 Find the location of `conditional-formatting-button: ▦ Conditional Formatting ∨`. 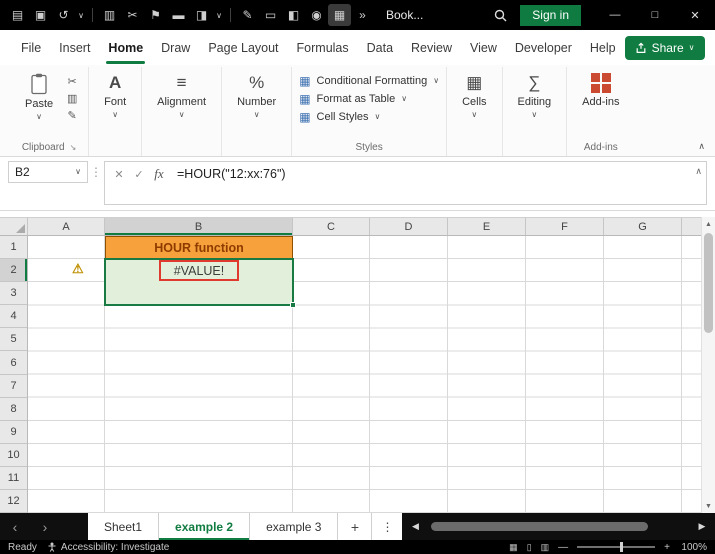

conditional-formatting-button: ▦ Conditional Formatting ∨ is located at coordinates (369, 81).